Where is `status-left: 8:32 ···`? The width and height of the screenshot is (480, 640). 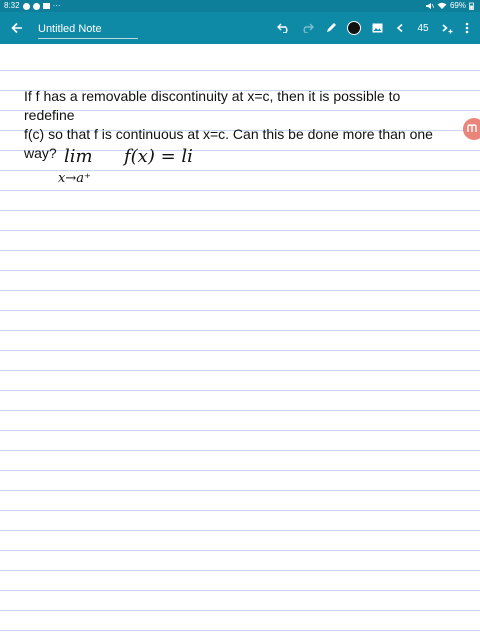
status-left: 8:32 ··· is located at coordinates (32, 6).